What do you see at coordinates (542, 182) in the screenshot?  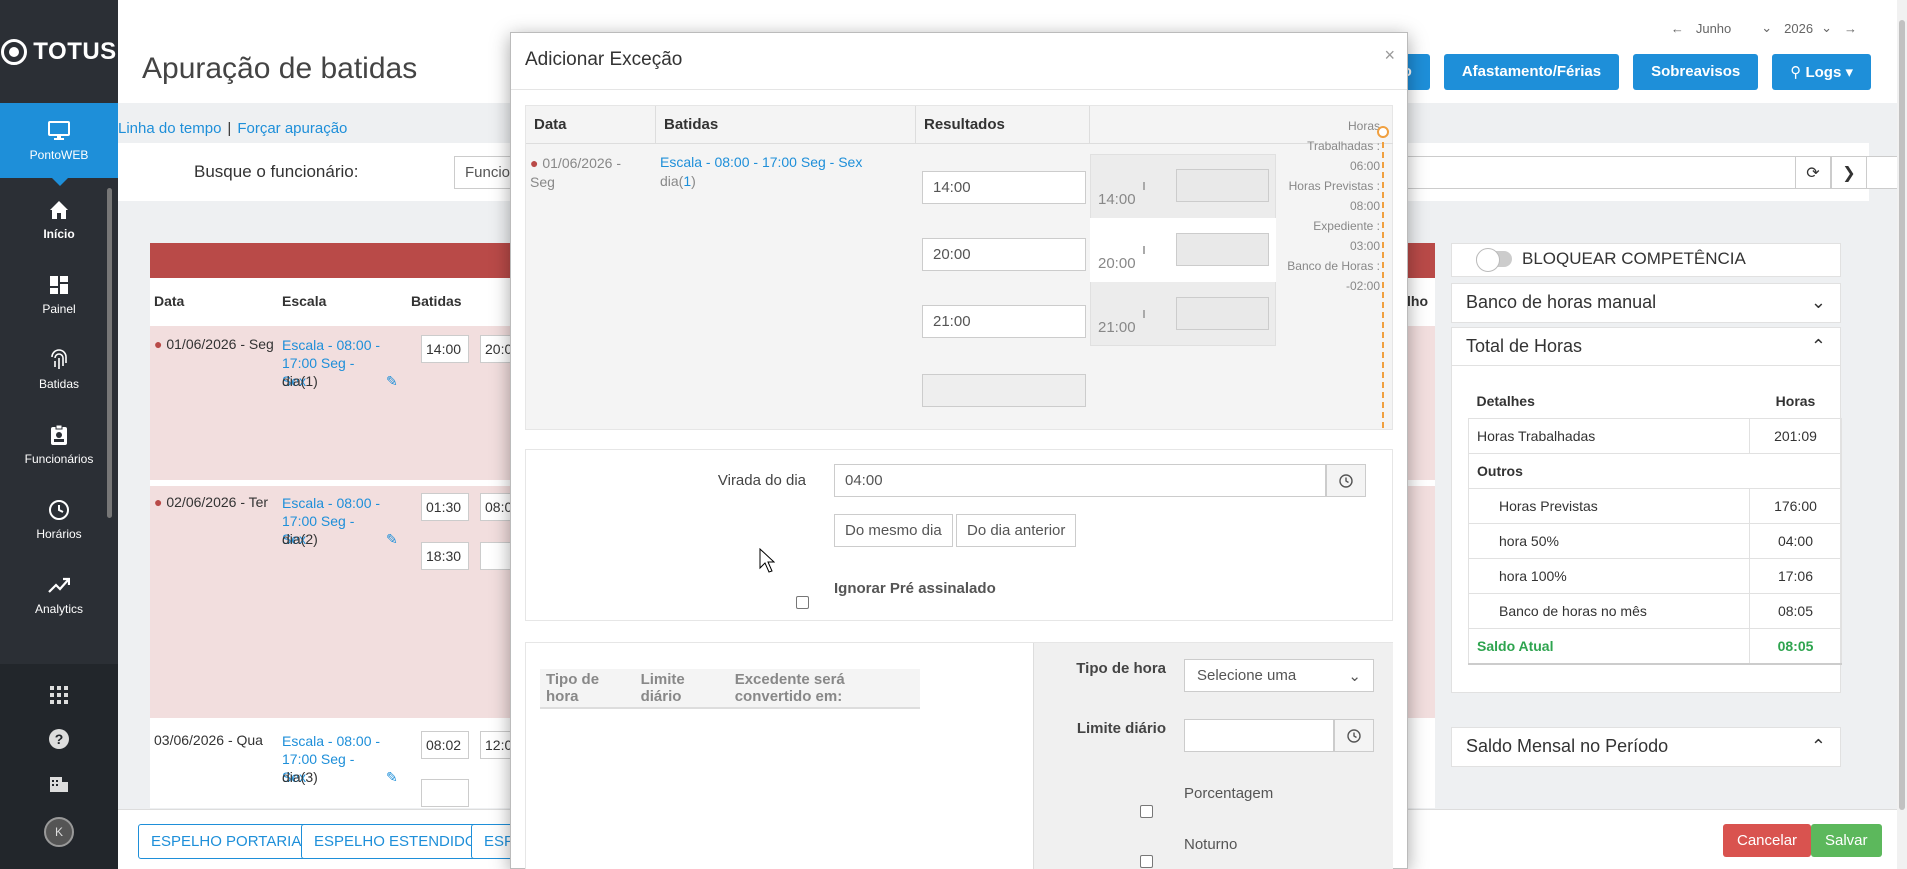 I see `row-weekday: Seg` at bounding box center [542, 182].